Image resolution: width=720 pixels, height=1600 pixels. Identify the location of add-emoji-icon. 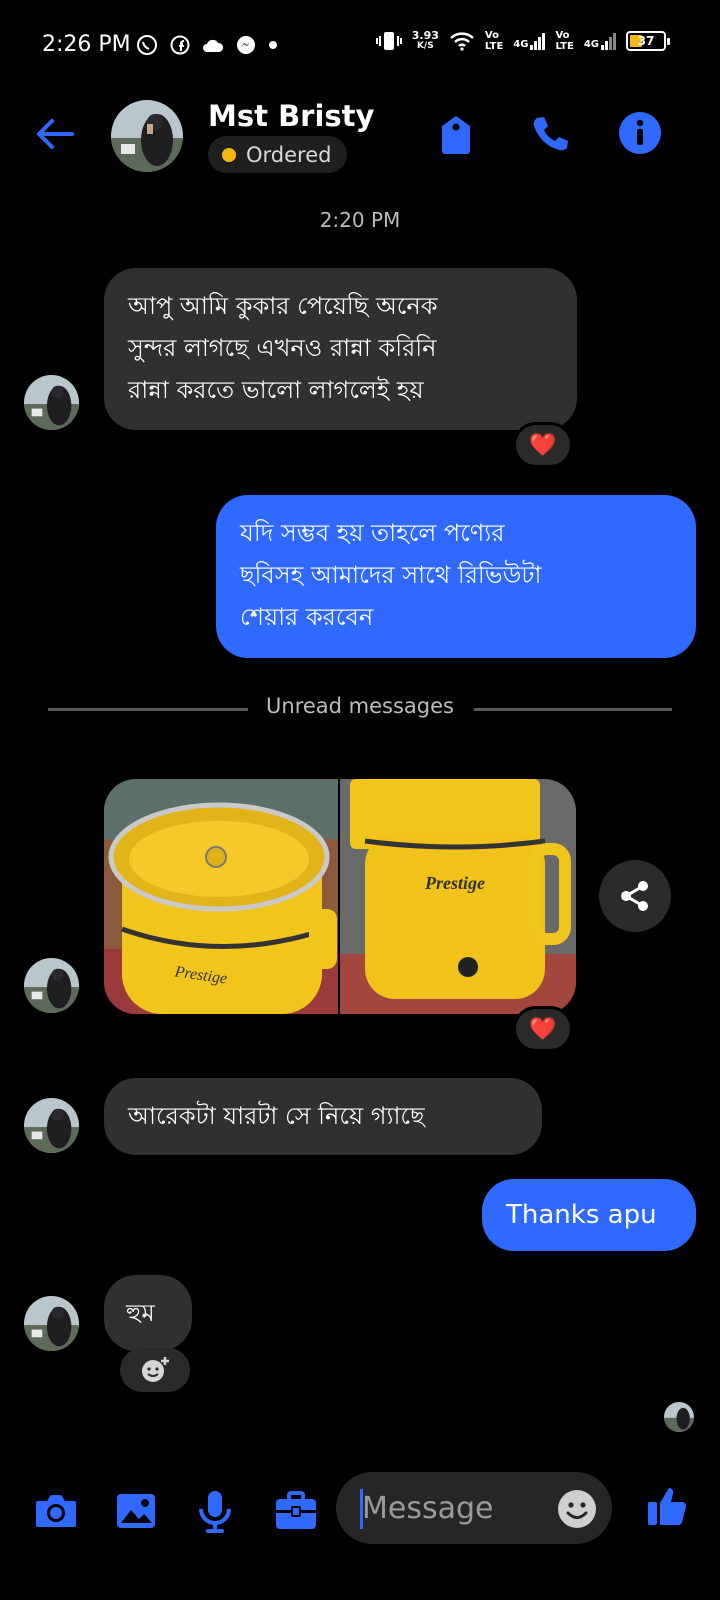
(155, 1369).